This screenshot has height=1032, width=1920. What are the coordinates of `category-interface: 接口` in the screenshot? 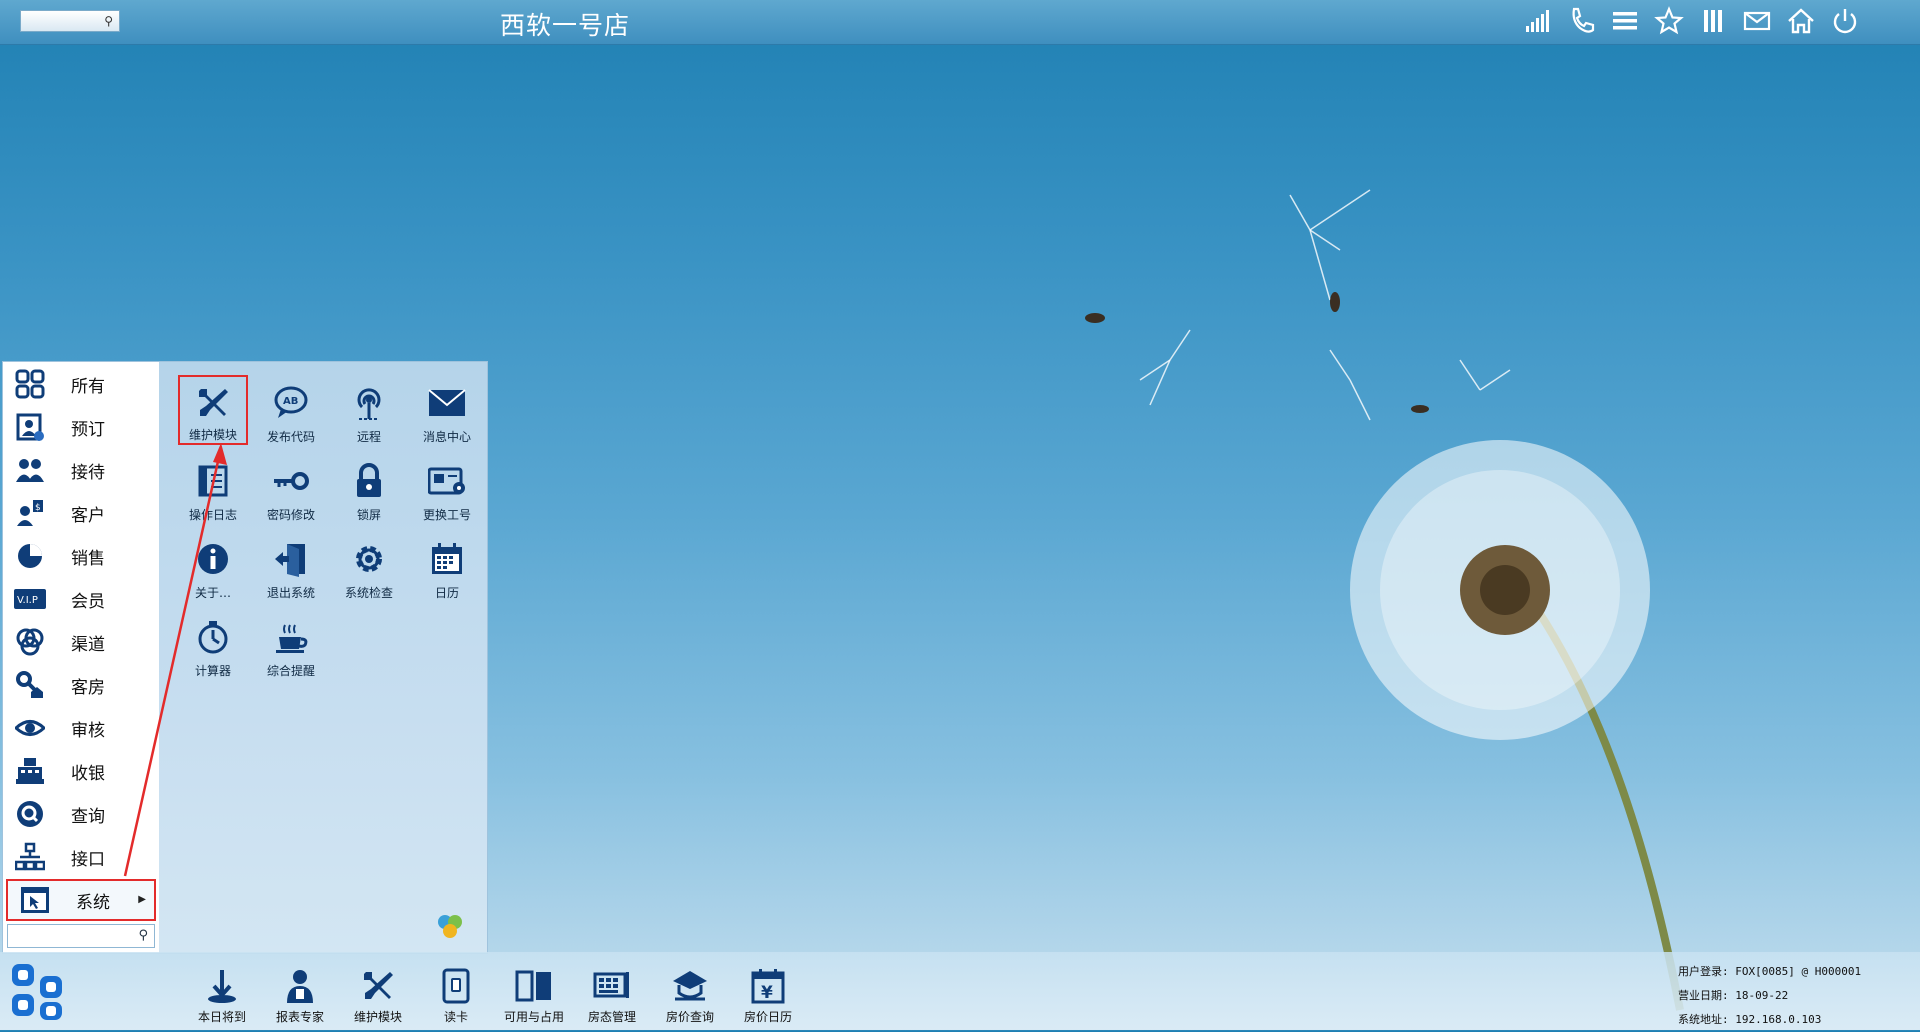 It's located at (81, 857).